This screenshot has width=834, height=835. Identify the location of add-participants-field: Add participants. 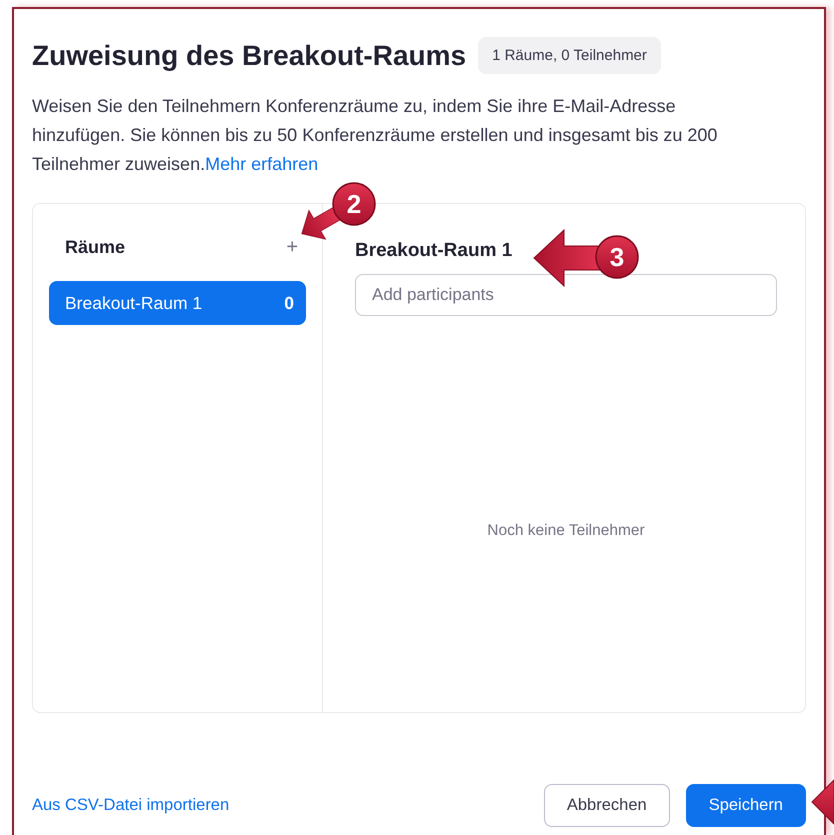
(566, 295).